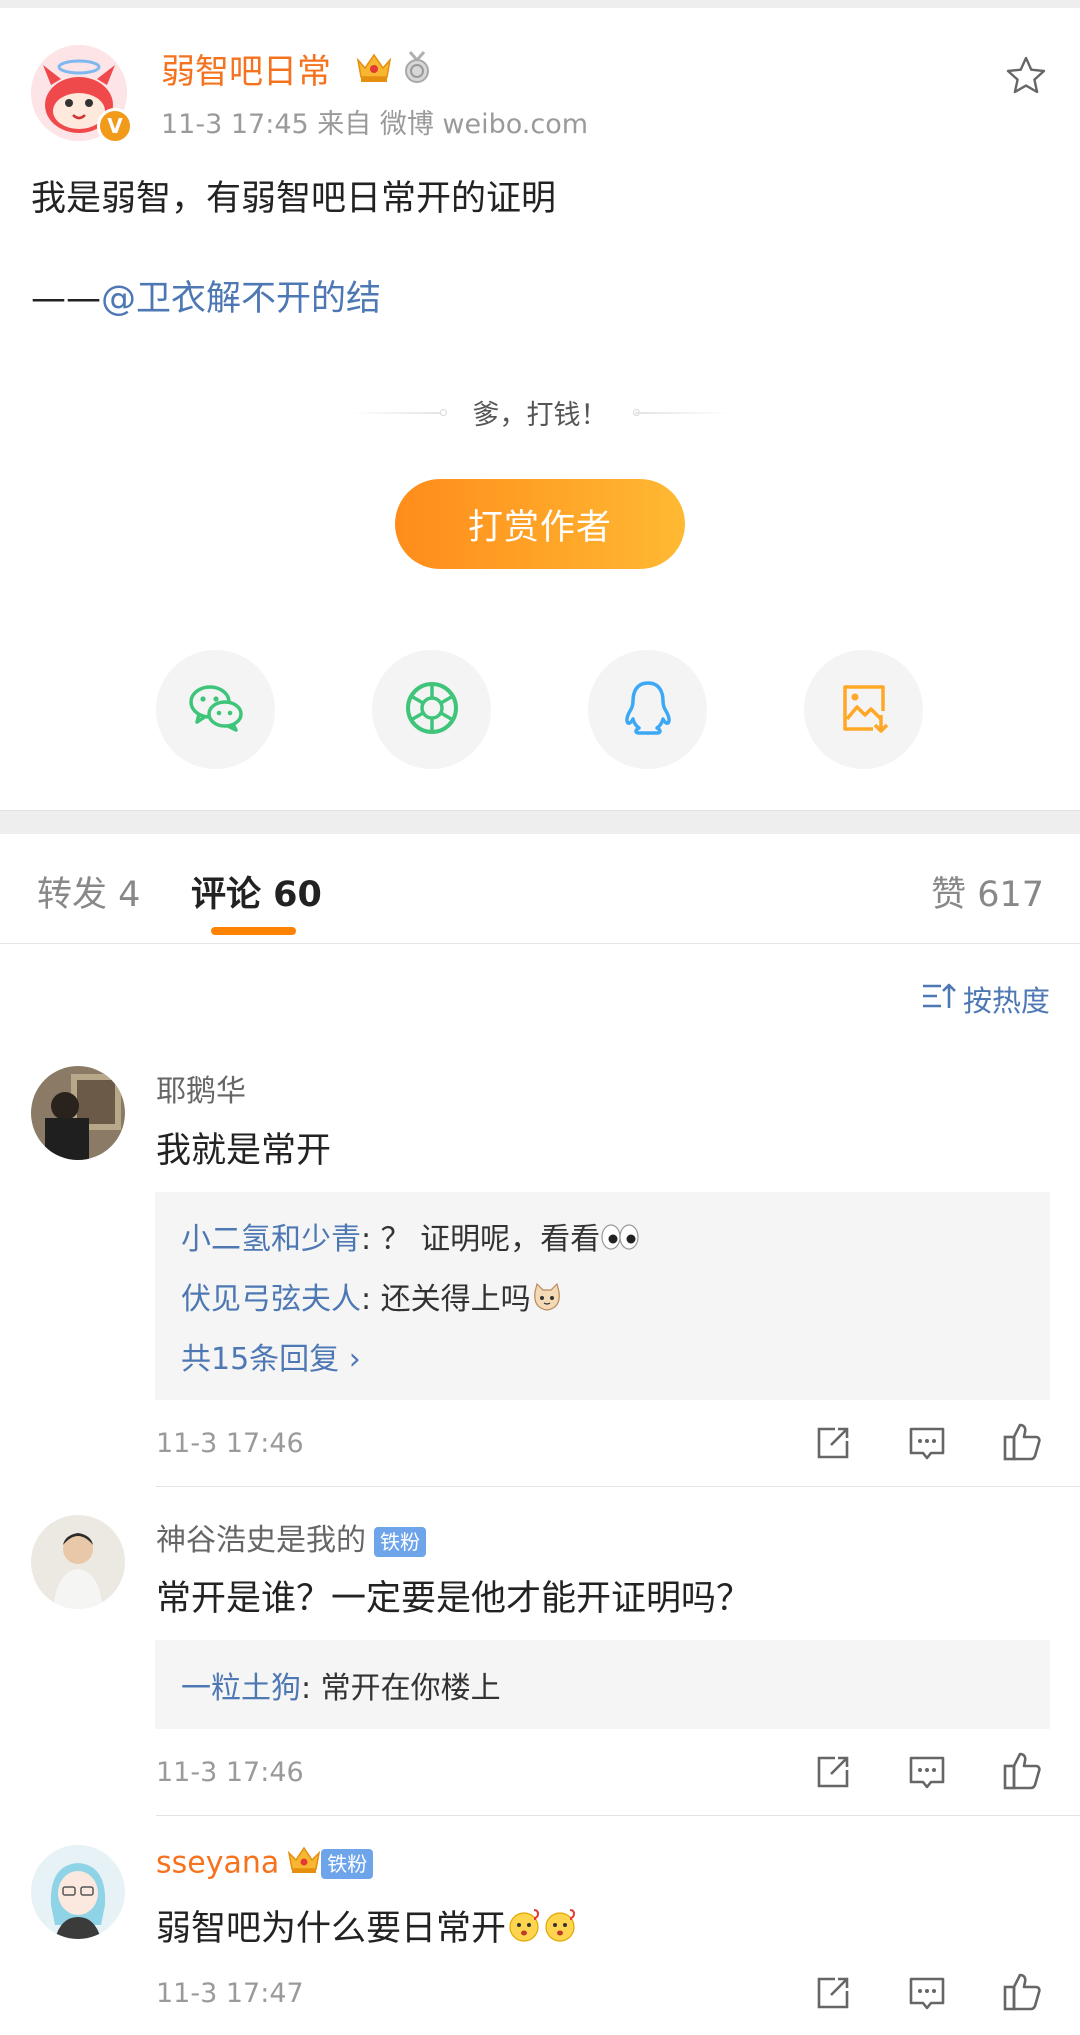 The height and width of the screenshot is (2035, 1080). Describe the element at coordinates (540, 415) in the screenshot. I see `tip-prompt: 爹，打钱！` at that location.